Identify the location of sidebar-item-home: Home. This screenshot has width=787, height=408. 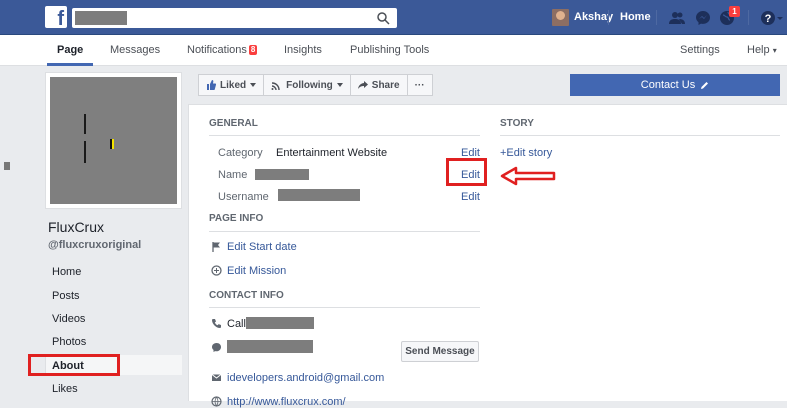
(66, 272).